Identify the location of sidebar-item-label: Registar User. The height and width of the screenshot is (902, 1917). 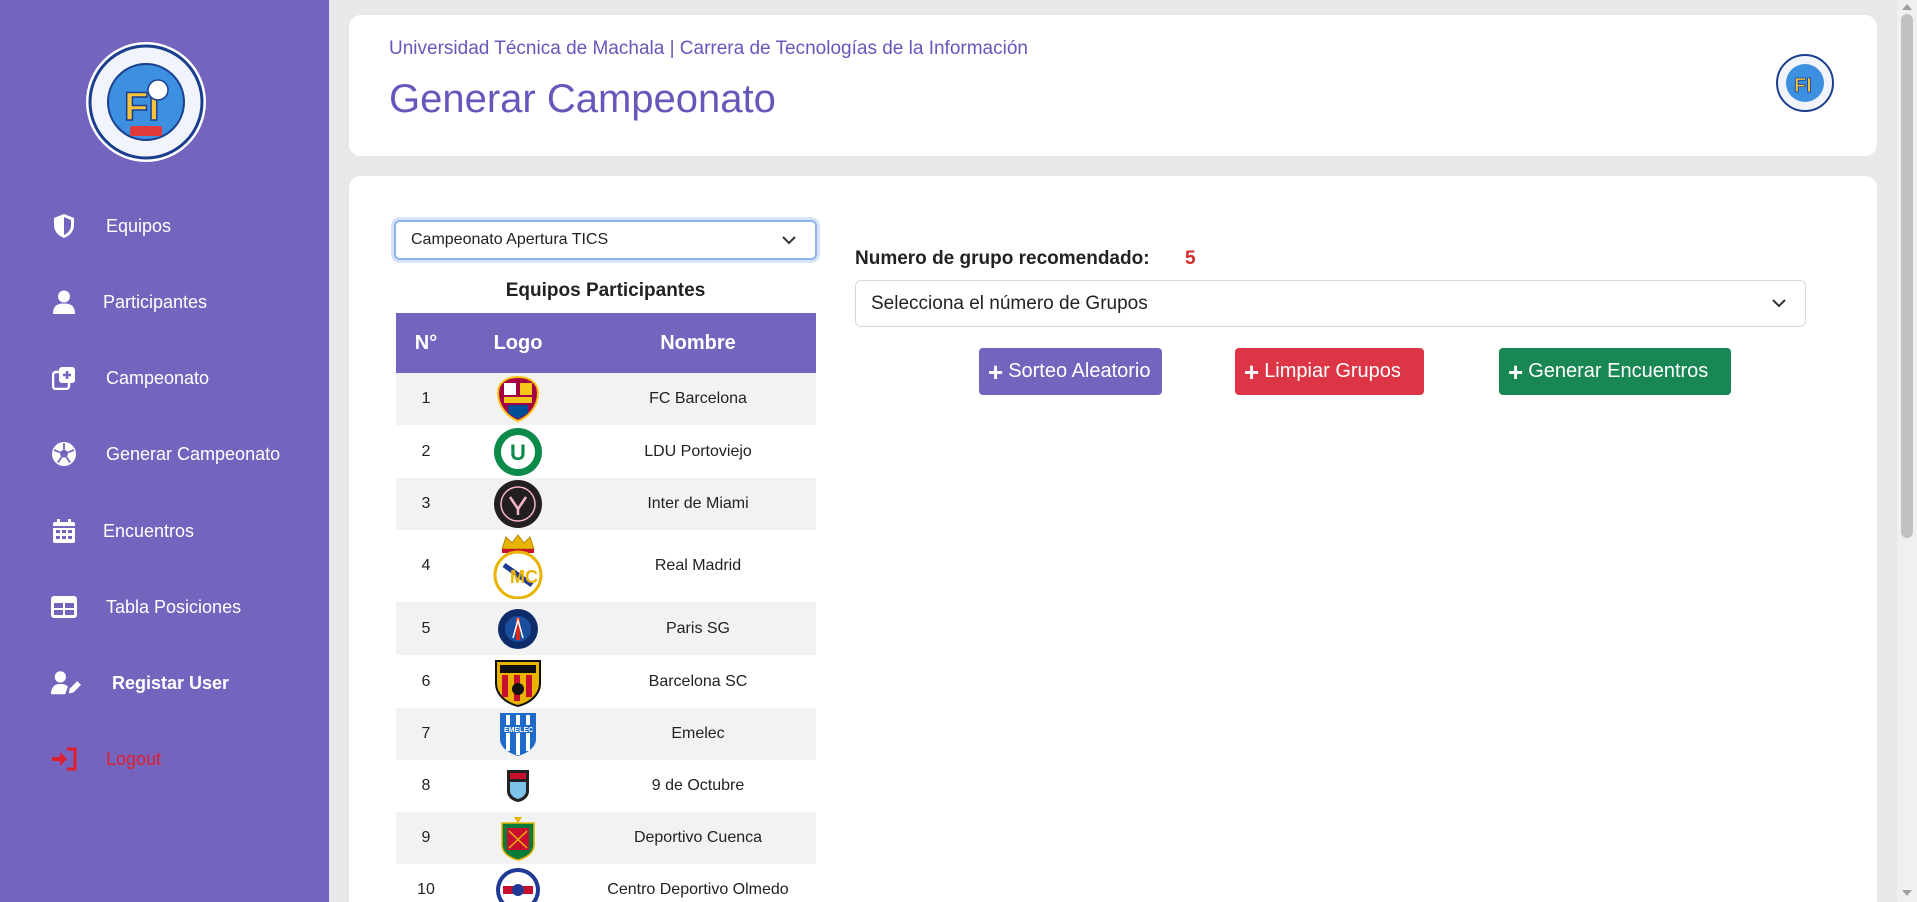
(171, 682).